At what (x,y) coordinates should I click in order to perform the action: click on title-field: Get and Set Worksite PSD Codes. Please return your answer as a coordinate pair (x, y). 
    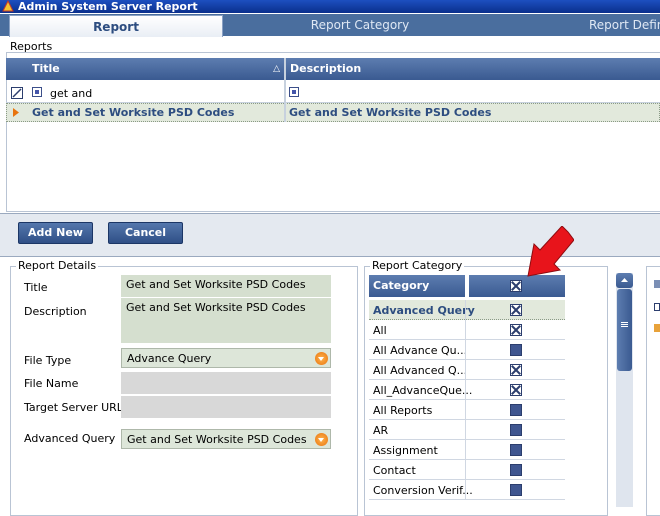
    Looking at the image, I should click on (226, 286).